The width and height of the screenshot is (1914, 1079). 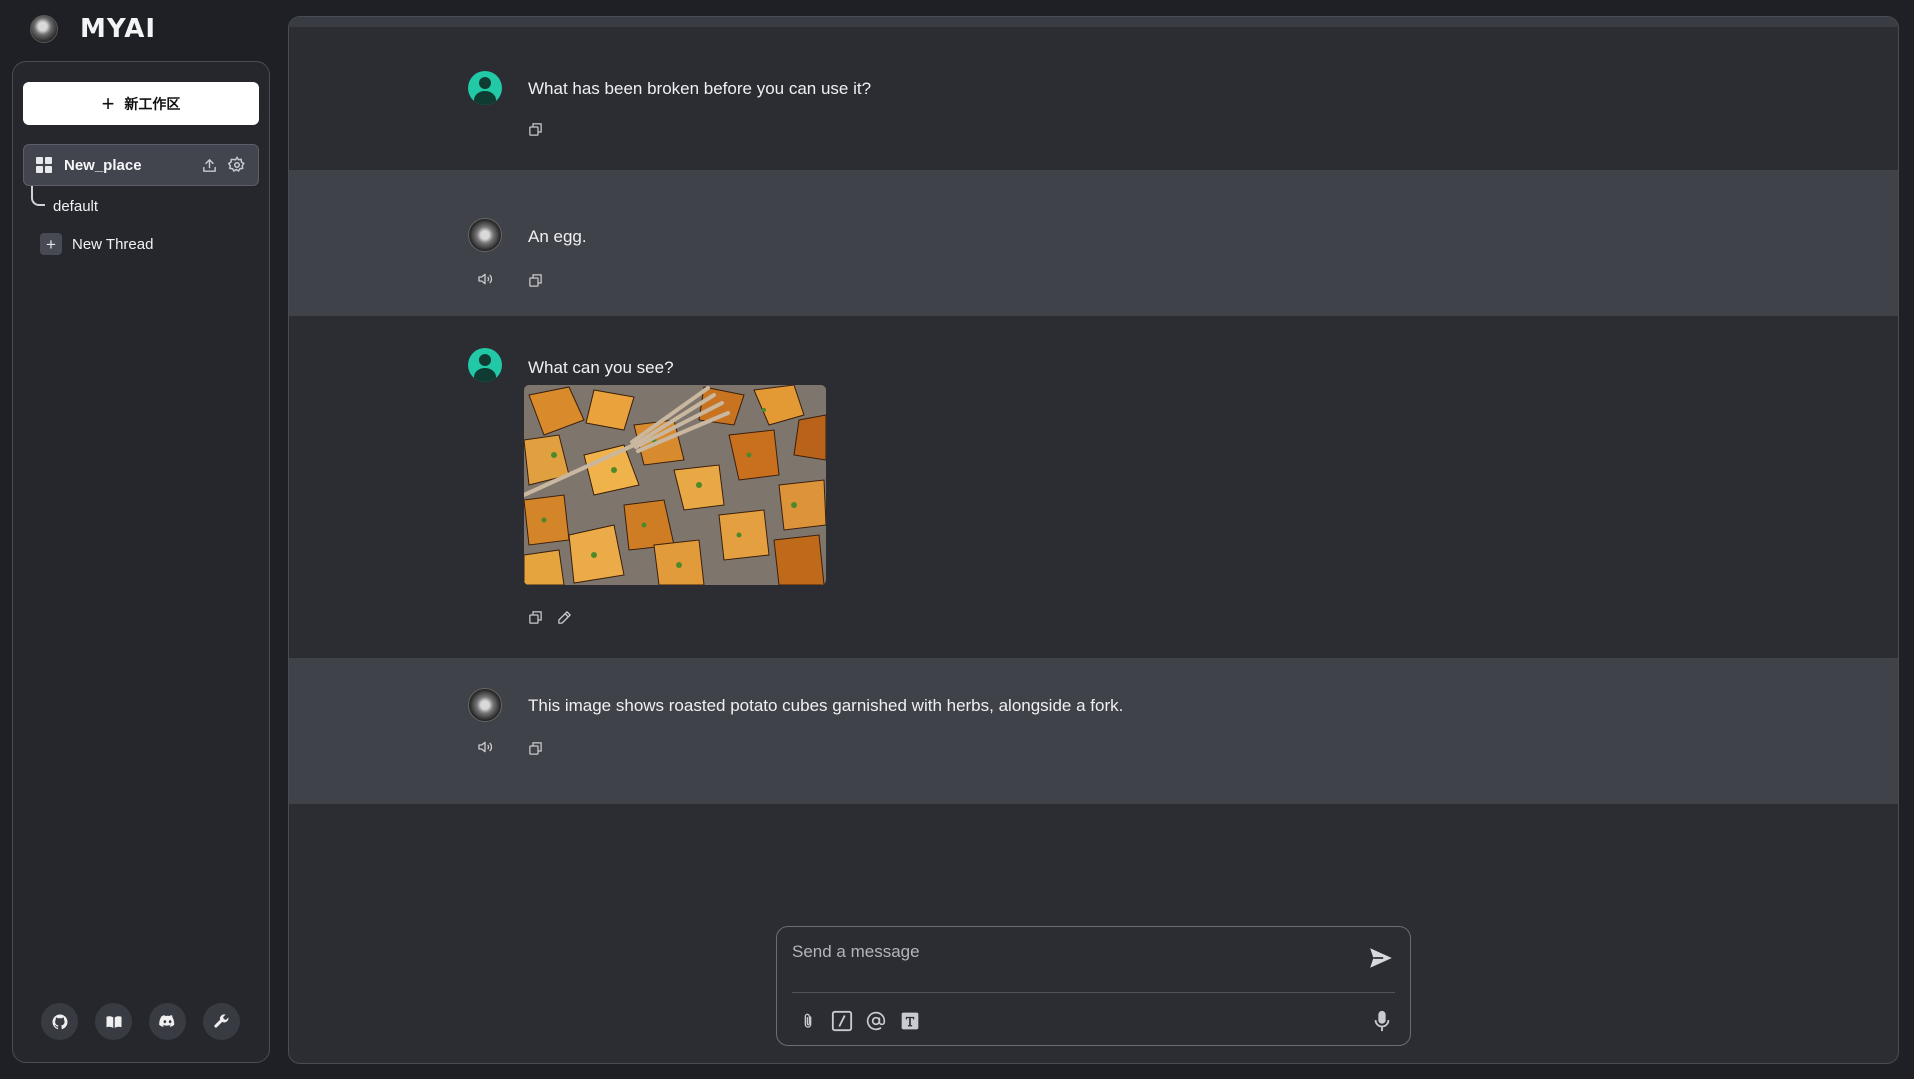 I want to click on roasted-potatoes-image, so click(x=675, y=485).